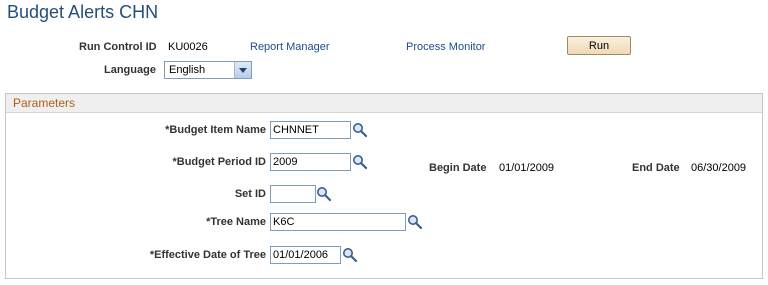 This screenshot has width=768, height=285. Describe the element at coordinates (188, 47) in the screenshot. I see `run-control-value: KU0026` at that location.